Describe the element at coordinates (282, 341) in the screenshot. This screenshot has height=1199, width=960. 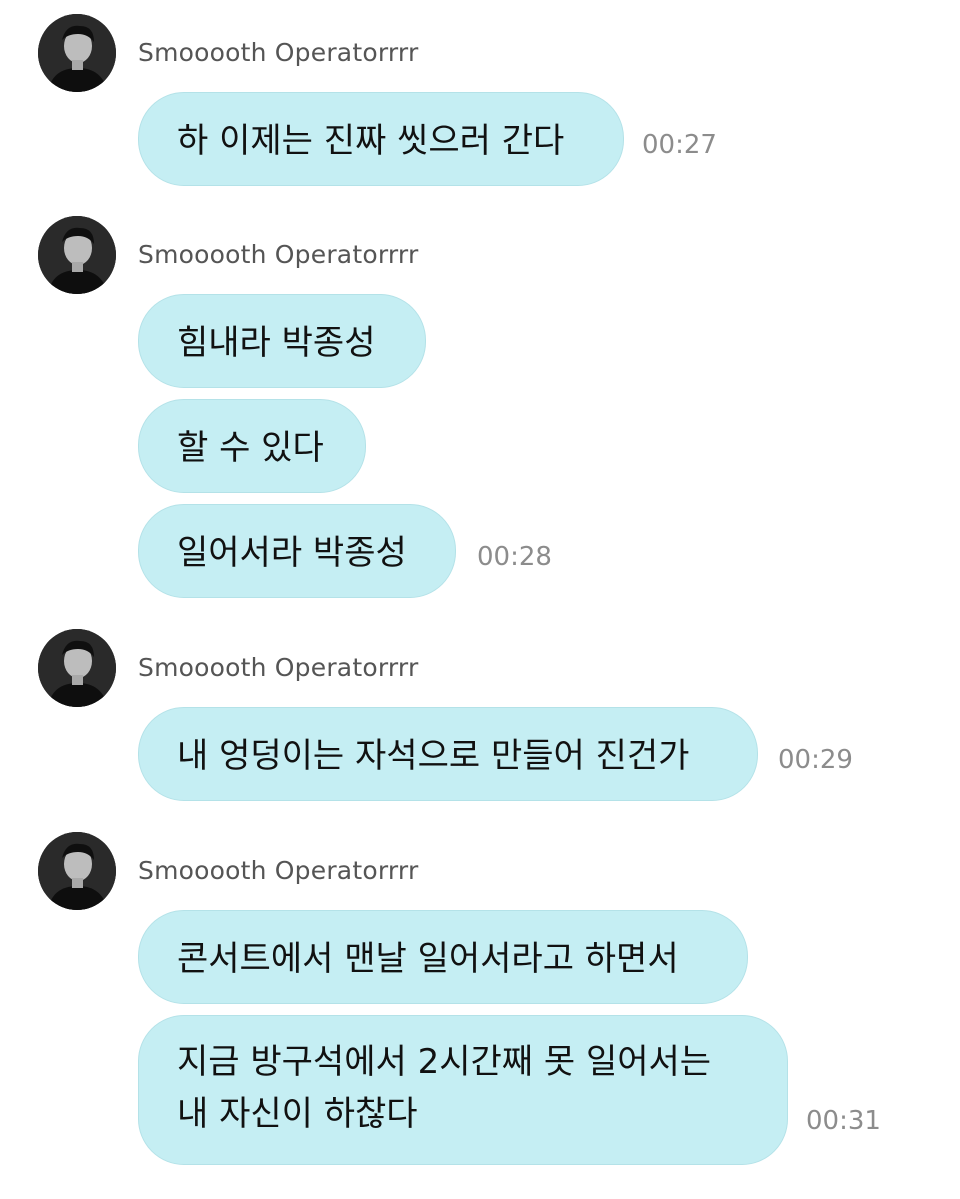
I see `message-bubble: 힘내라 박종성` at that location.